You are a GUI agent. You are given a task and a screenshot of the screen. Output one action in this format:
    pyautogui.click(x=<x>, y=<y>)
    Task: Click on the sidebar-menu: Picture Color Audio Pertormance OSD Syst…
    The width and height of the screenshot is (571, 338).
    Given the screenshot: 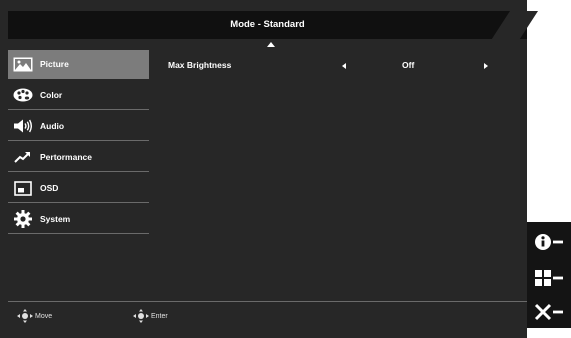 What is the action you would take?
    pyautogui.click(x=78, y=143)
    